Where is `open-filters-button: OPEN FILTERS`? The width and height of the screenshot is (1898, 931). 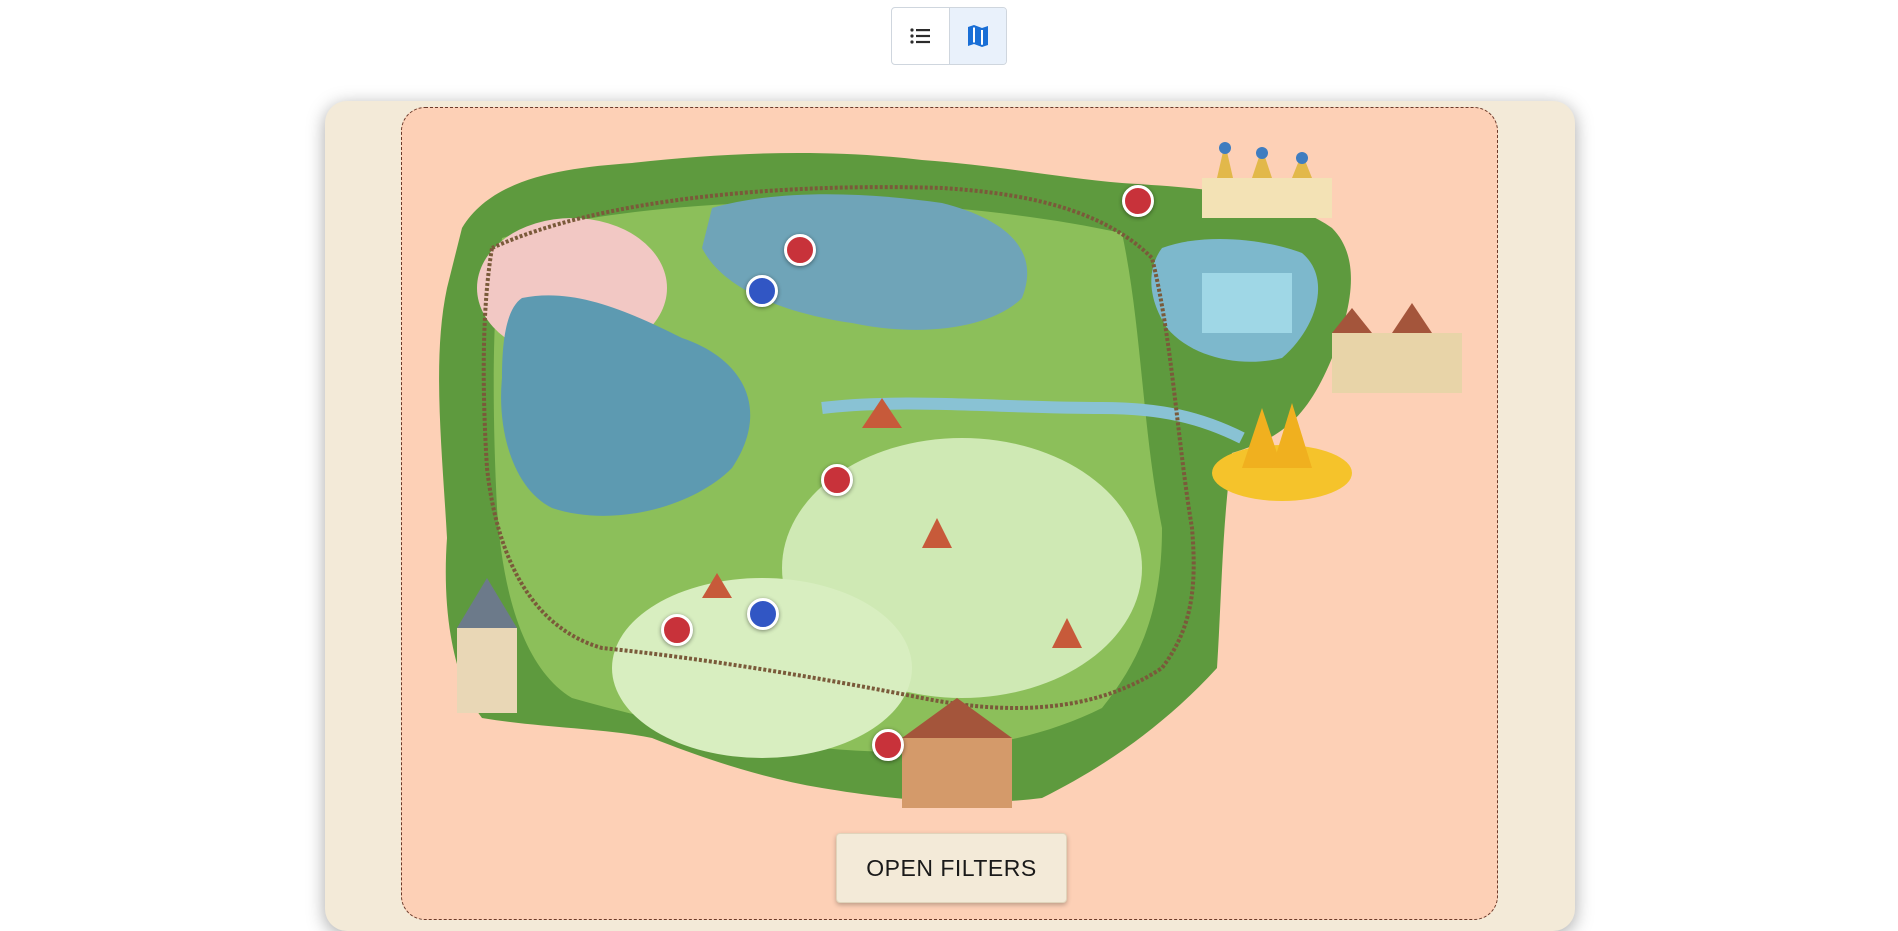 open-filters-button: OPEN FILTERS is located at coordinates (951, 868).